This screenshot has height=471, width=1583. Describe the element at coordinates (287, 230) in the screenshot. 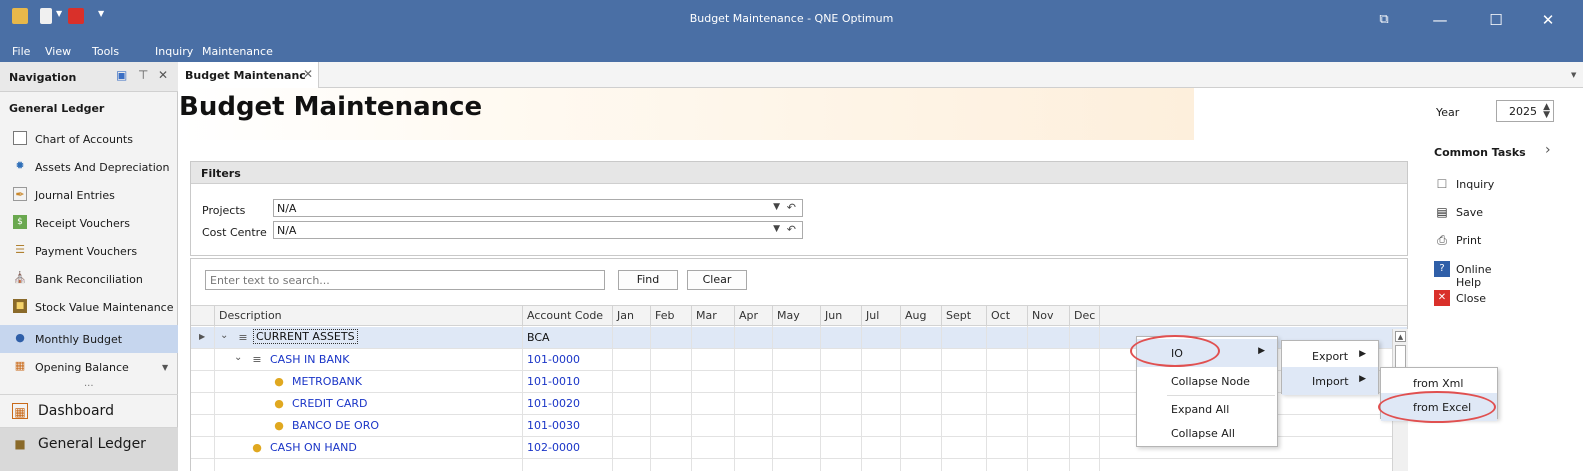

I see `cost-centre-value: N/A` at that location.